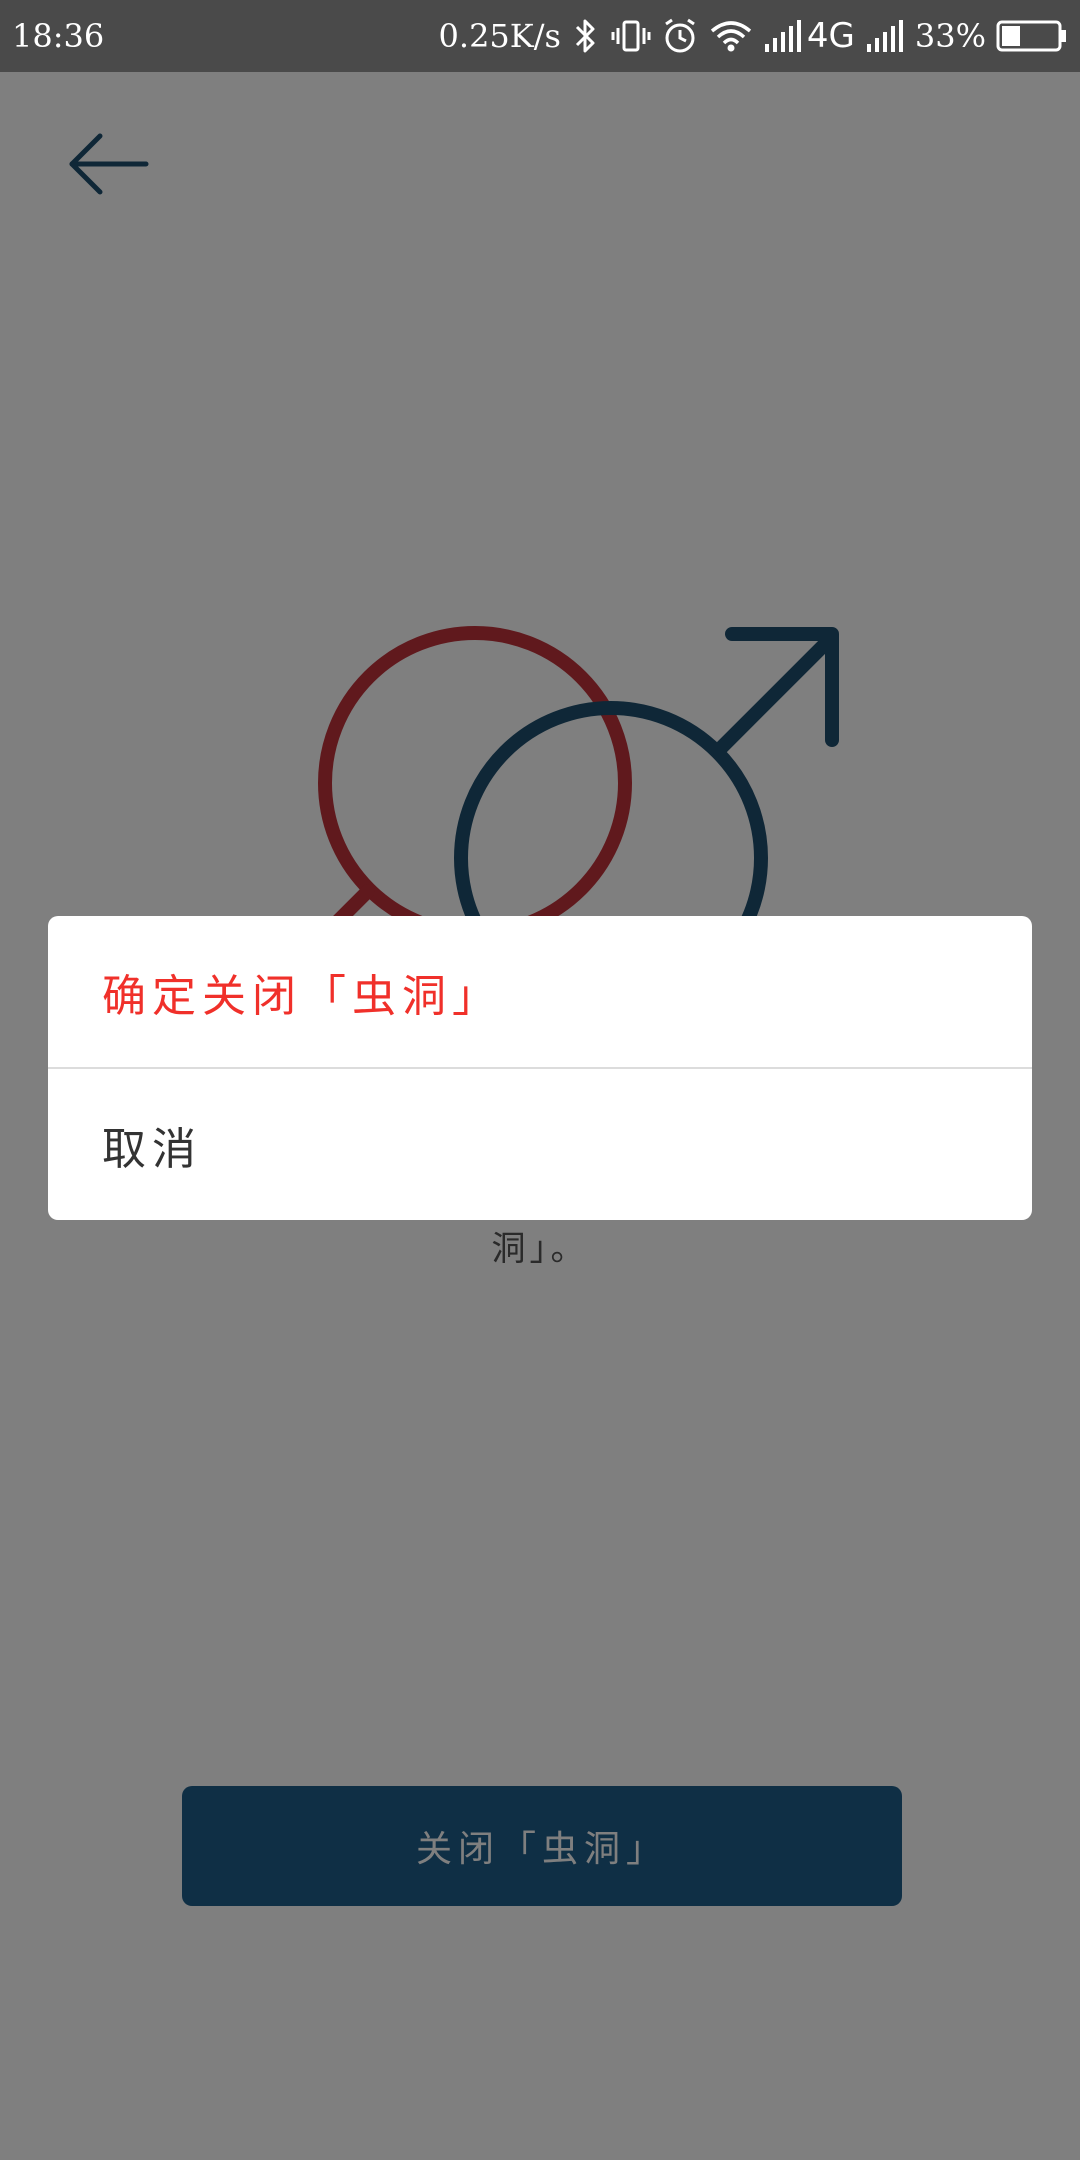 The width and height of the screenshot is (1080, 2160). I want to click on network-type: 4G, so click(830, 36).